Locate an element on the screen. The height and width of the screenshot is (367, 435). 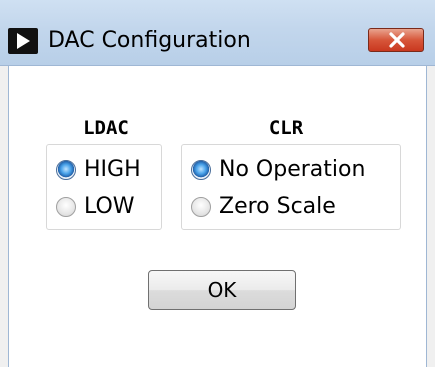
ldac-option-low: LOW is located at coordinates (95, 207).